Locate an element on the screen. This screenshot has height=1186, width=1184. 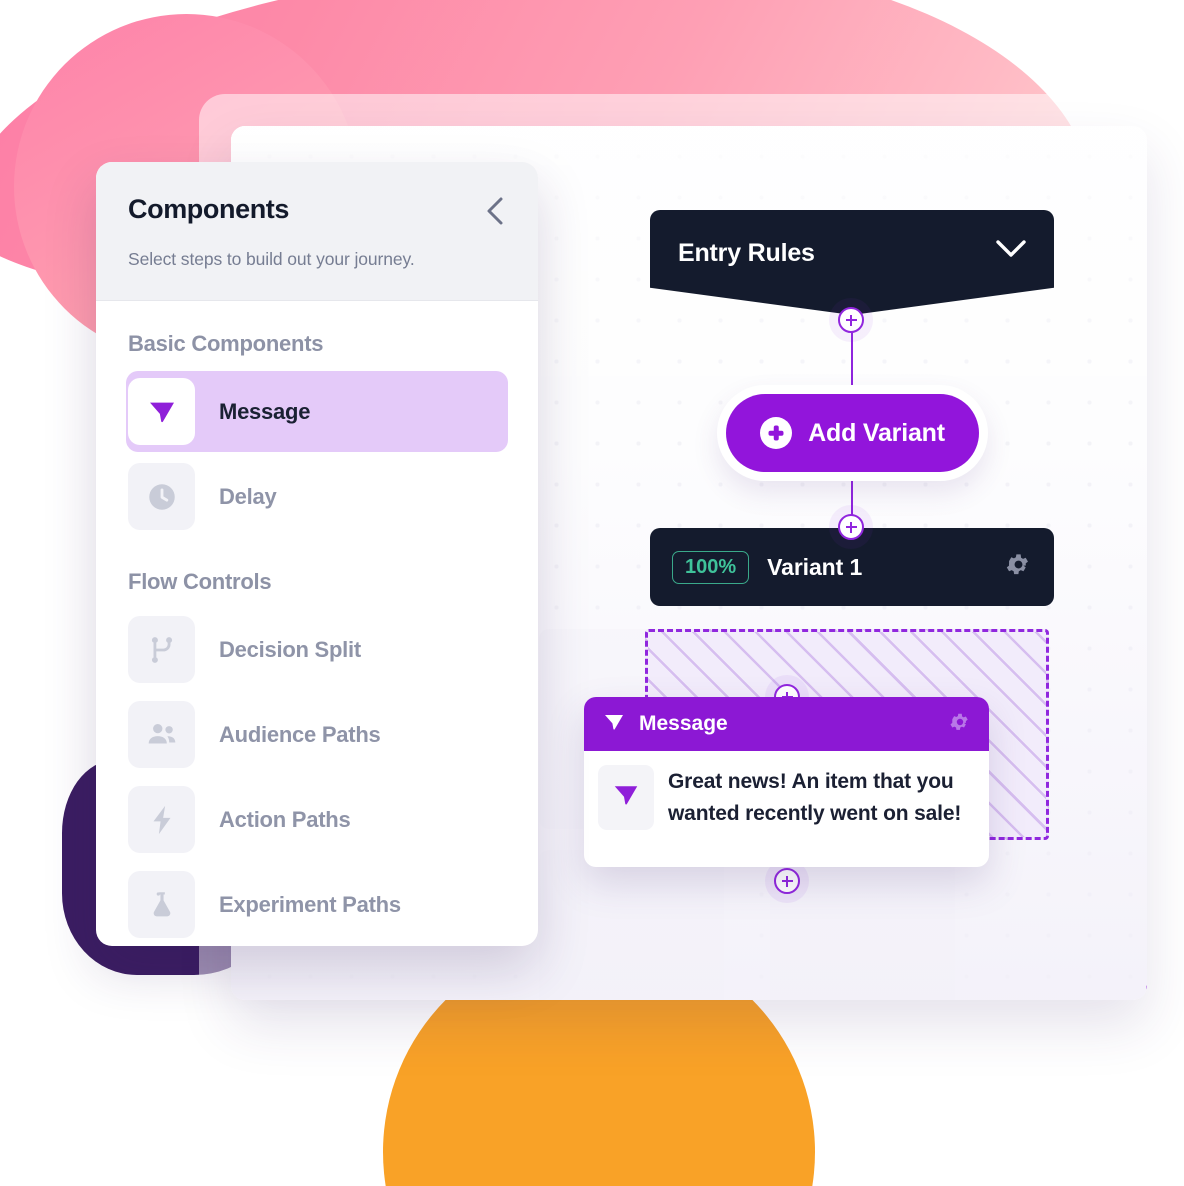
mouse-cursor-icon is located at coordinates (1144, 990).